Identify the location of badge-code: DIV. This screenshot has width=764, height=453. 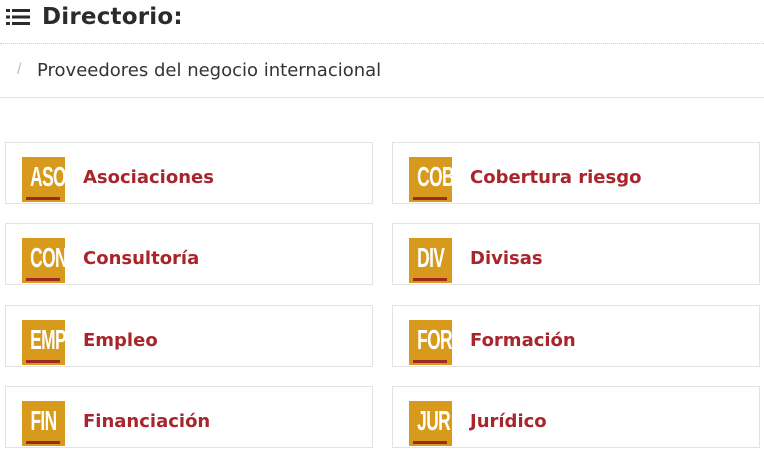
(431, 257).